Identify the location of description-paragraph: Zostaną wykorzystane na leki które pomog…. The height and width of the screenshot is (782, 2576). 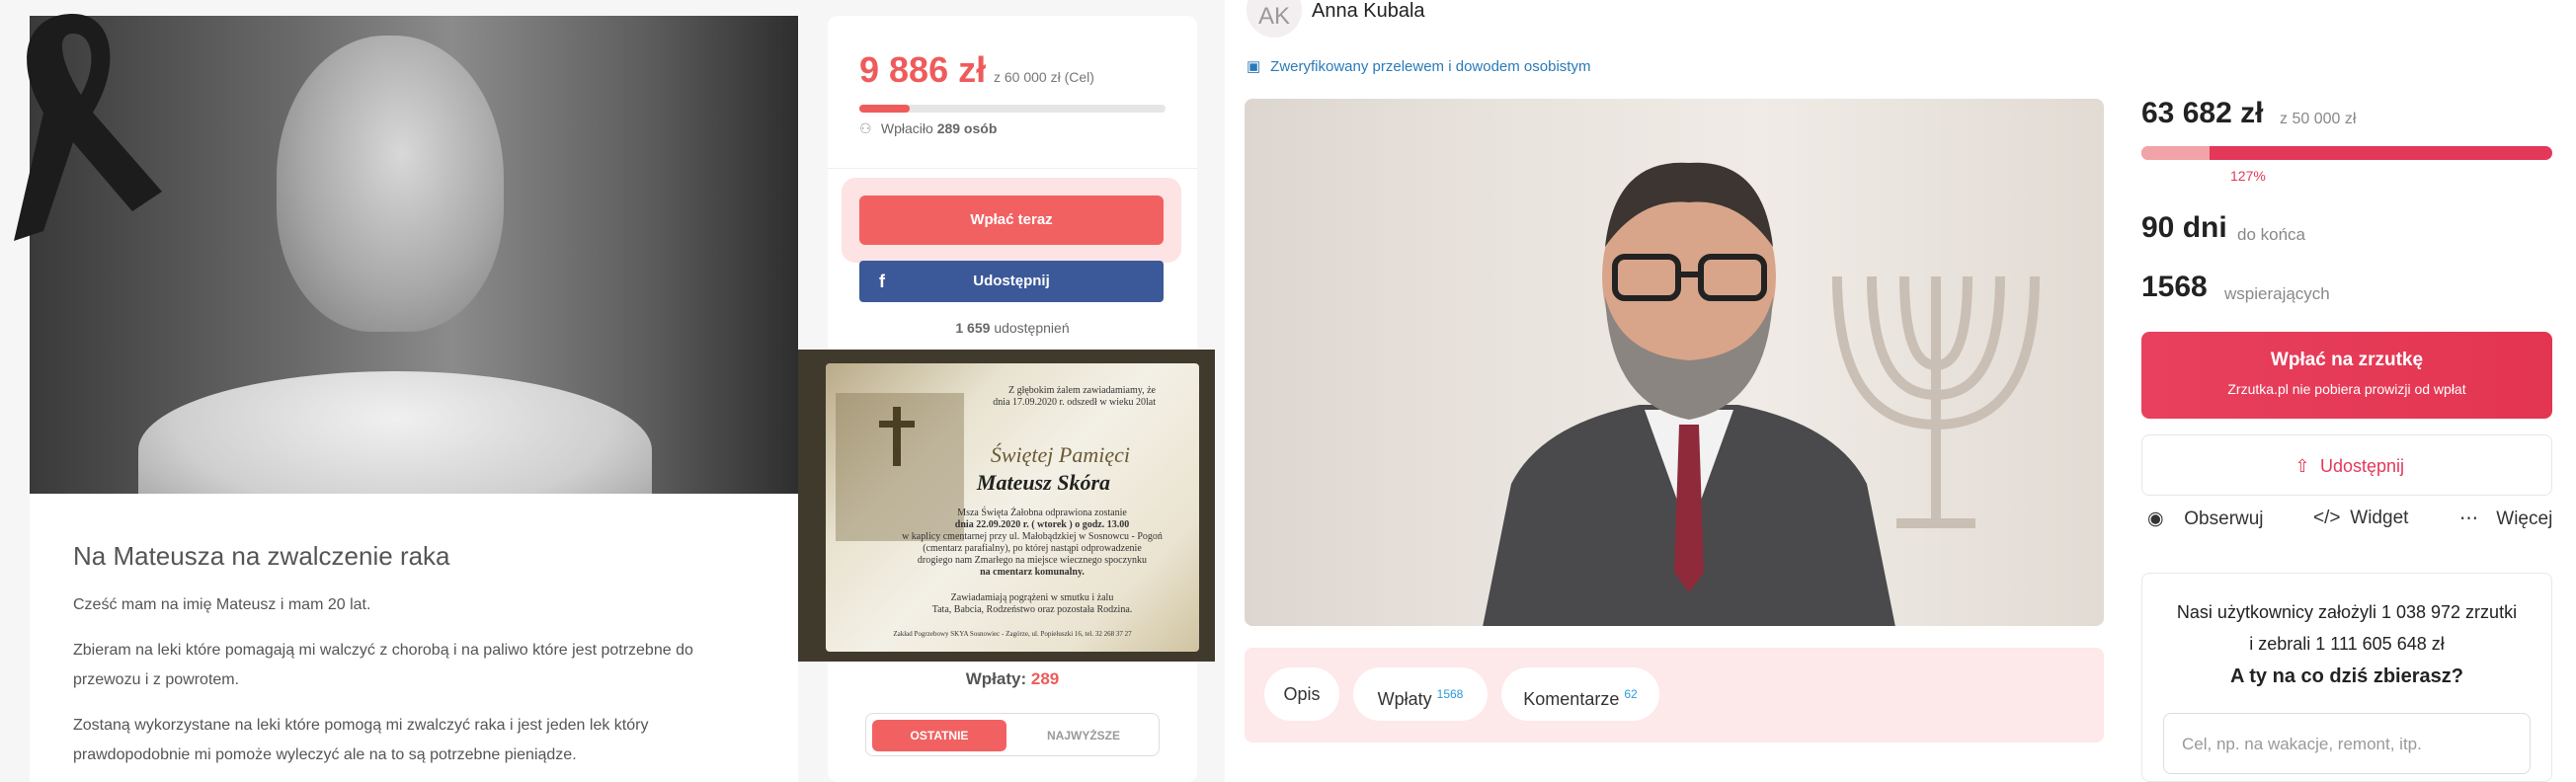
(361, 740).